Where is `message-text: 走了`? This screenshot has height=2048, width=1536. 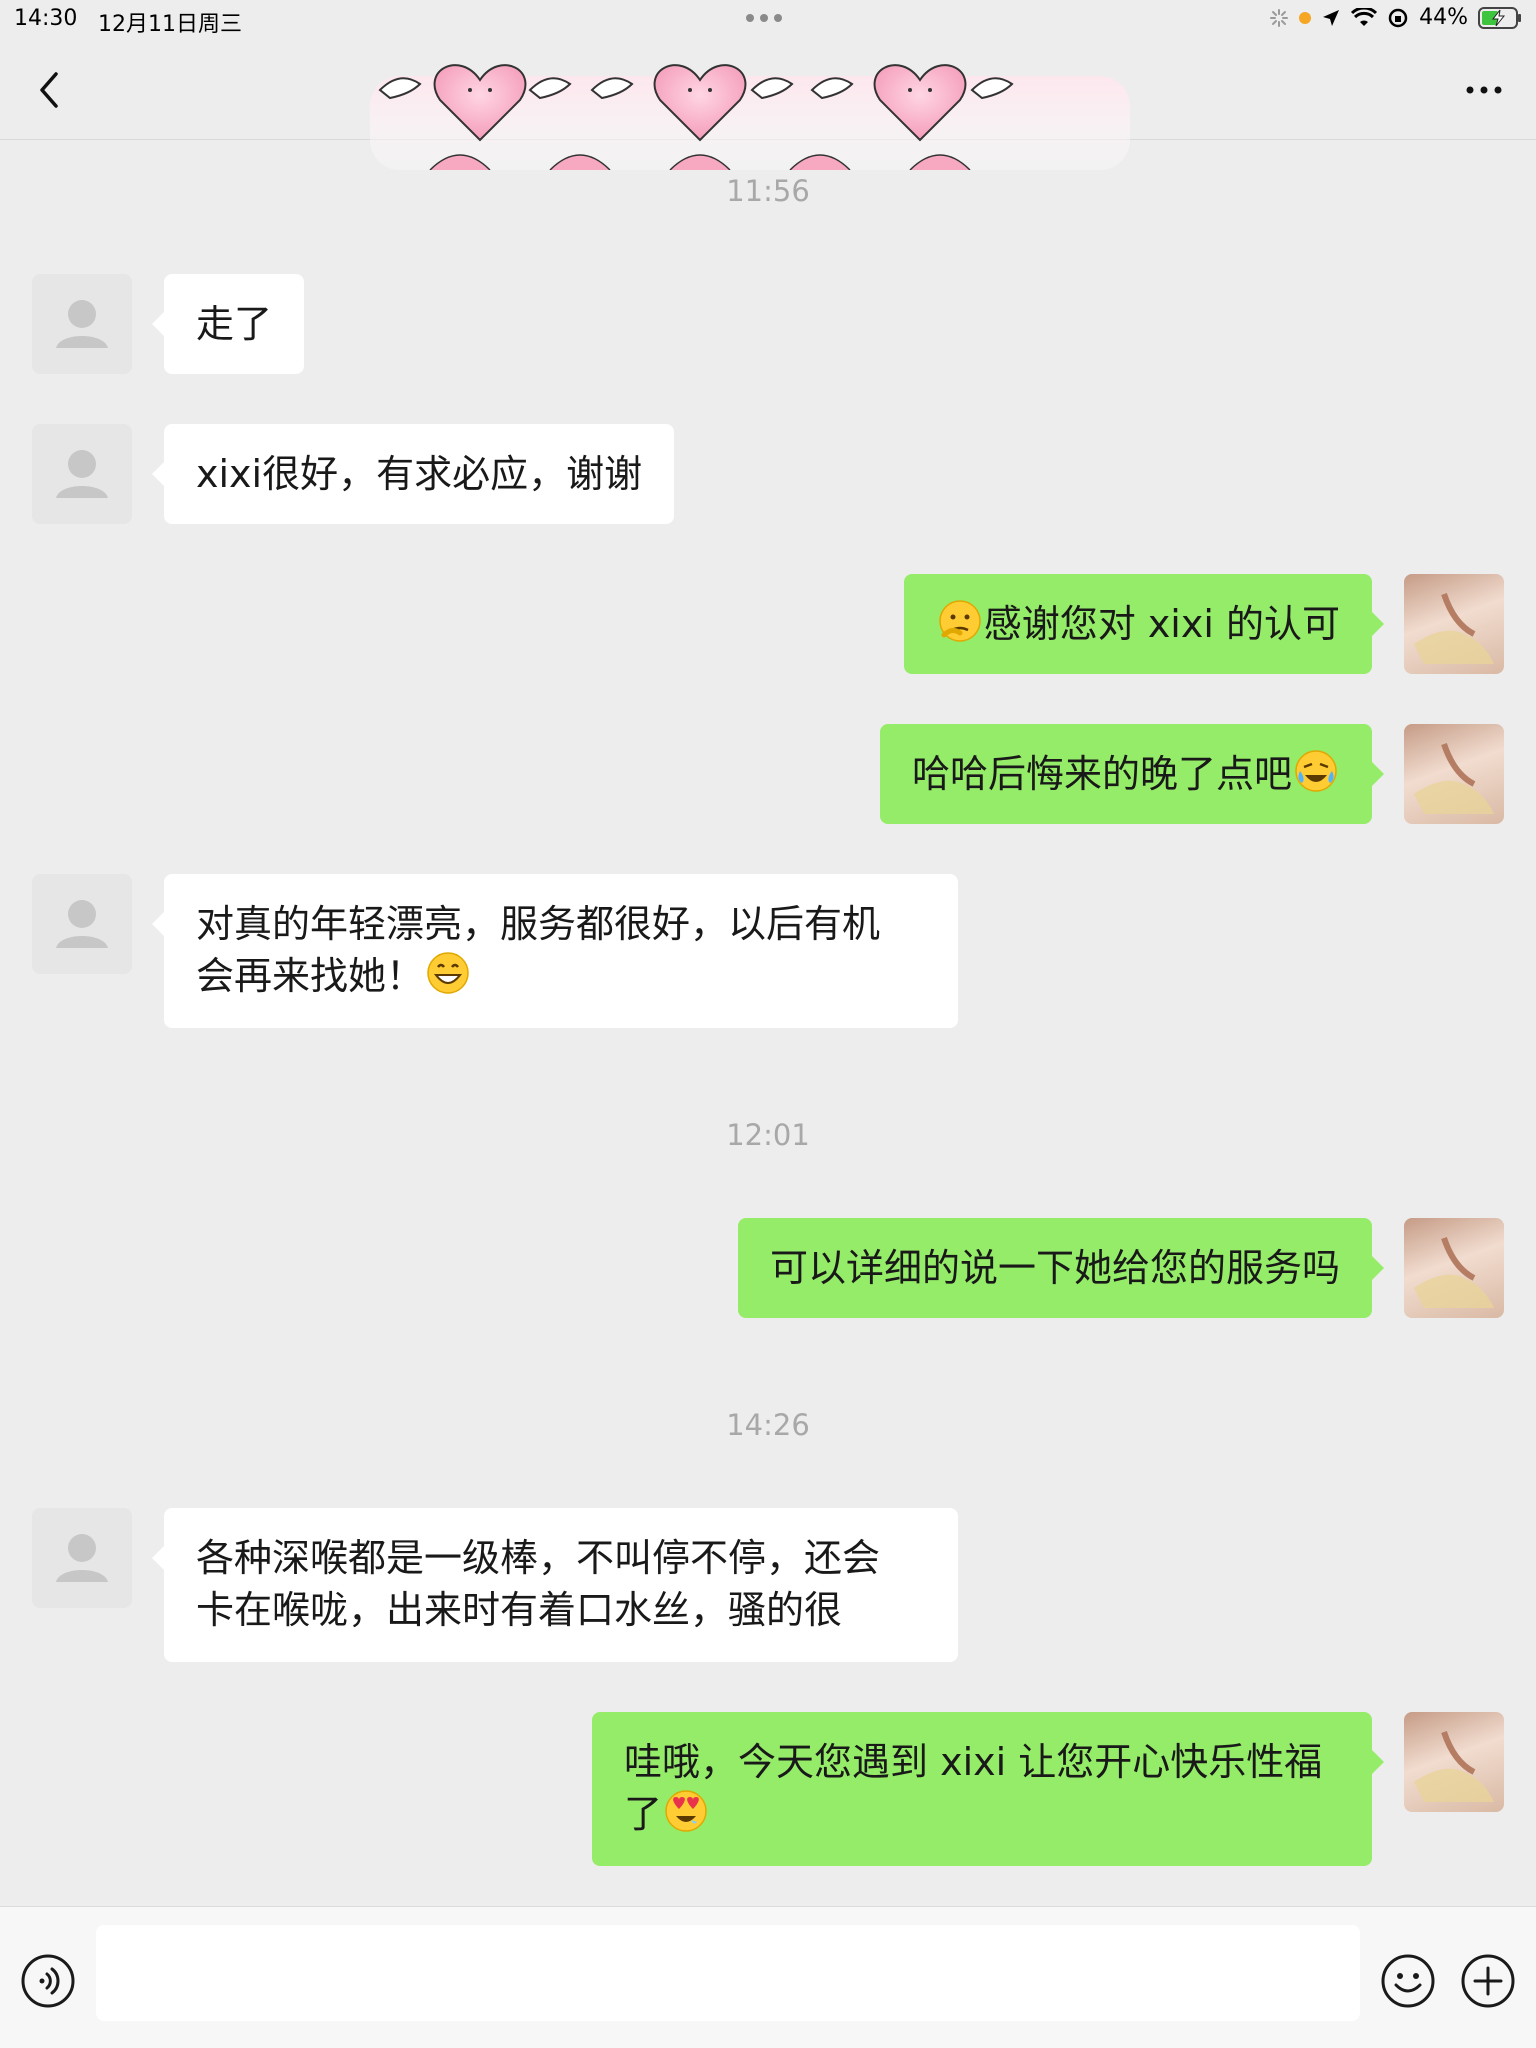 message-text: 走了 is located at coordinates (234, 324).